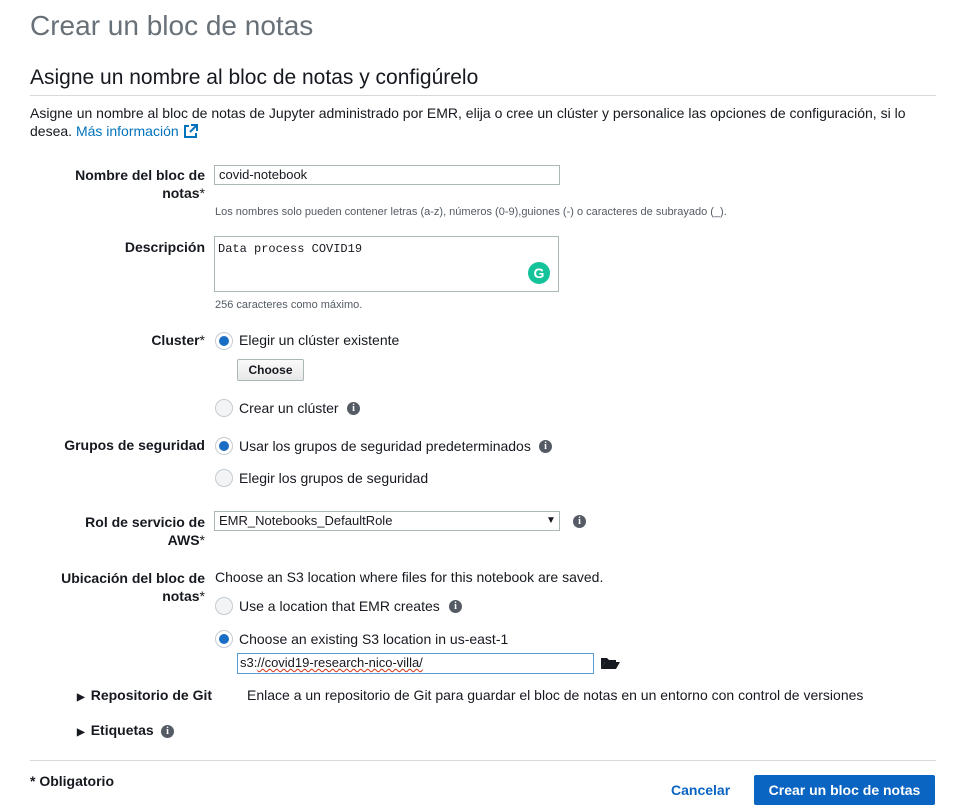  I want to click on security-default-radio, so click(224, 446).